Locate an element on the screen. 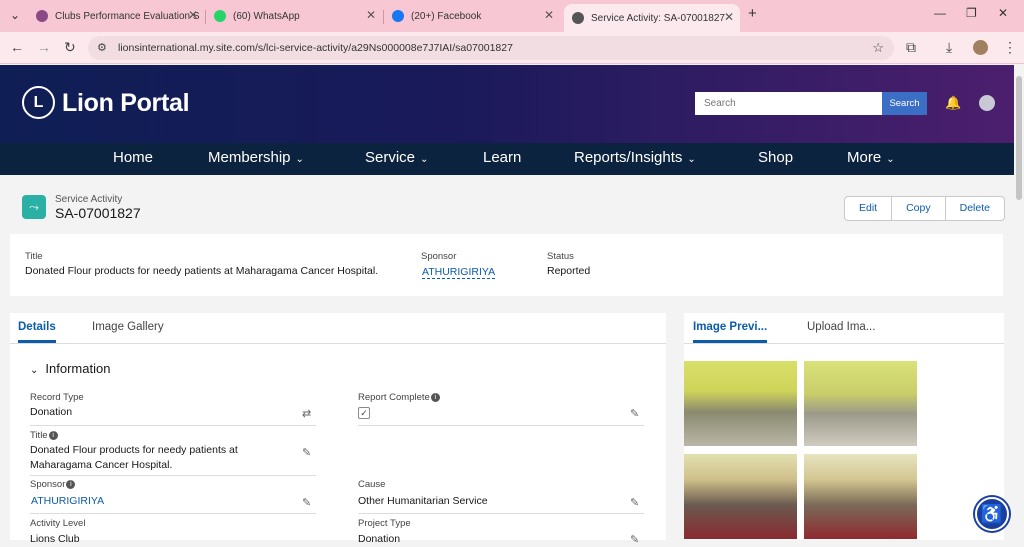 This screenshot has width=1024, height=547. browser-tab-whatsapp: (60) WhatsApp ✕ is located at coordinates (294, 16).